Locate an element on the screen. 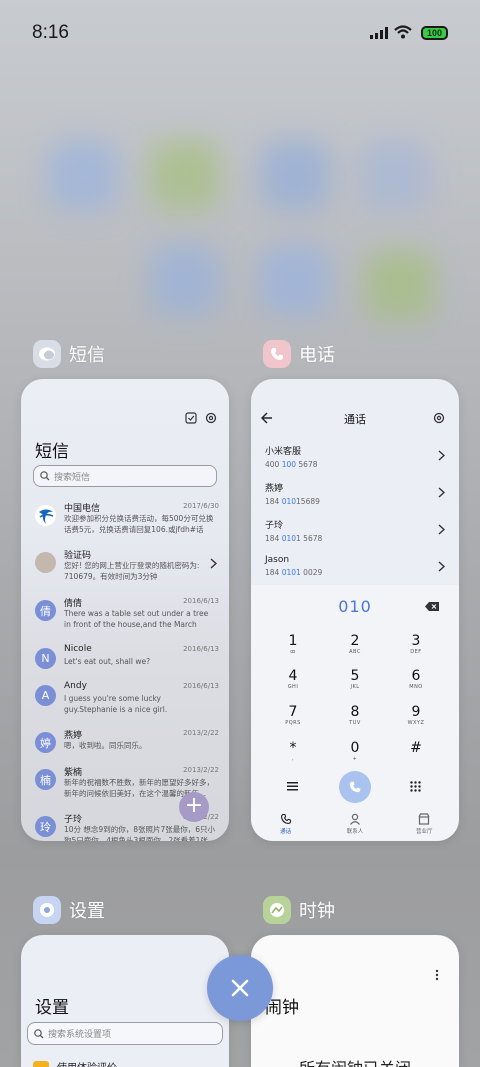  avatar: N is located at coordinates (45, 658).